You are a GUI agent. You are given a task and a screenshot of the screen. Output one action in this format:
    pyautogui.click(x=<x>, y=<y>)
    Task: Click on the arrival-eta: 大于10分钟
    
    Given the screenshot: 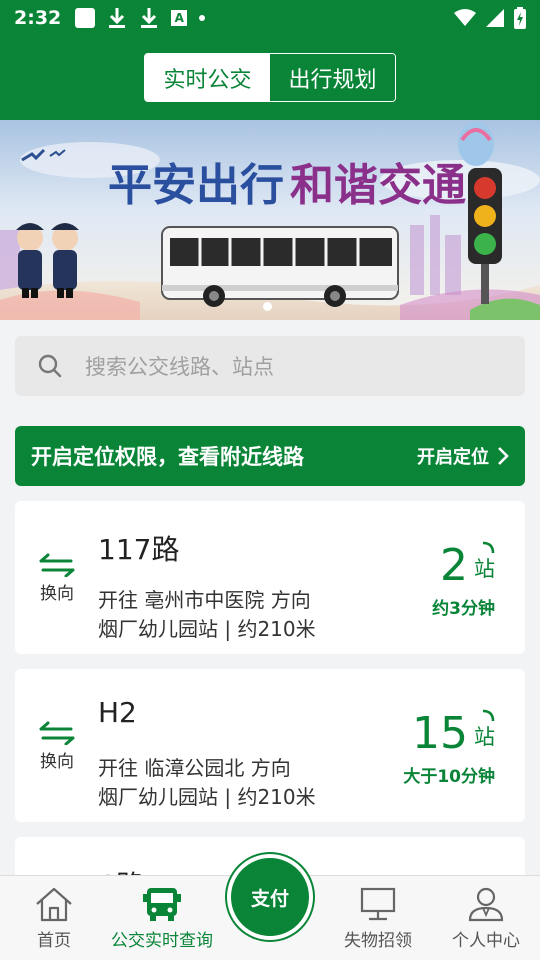 What is the action you would take?
    pyautogui.click(x=449, y=777)
    